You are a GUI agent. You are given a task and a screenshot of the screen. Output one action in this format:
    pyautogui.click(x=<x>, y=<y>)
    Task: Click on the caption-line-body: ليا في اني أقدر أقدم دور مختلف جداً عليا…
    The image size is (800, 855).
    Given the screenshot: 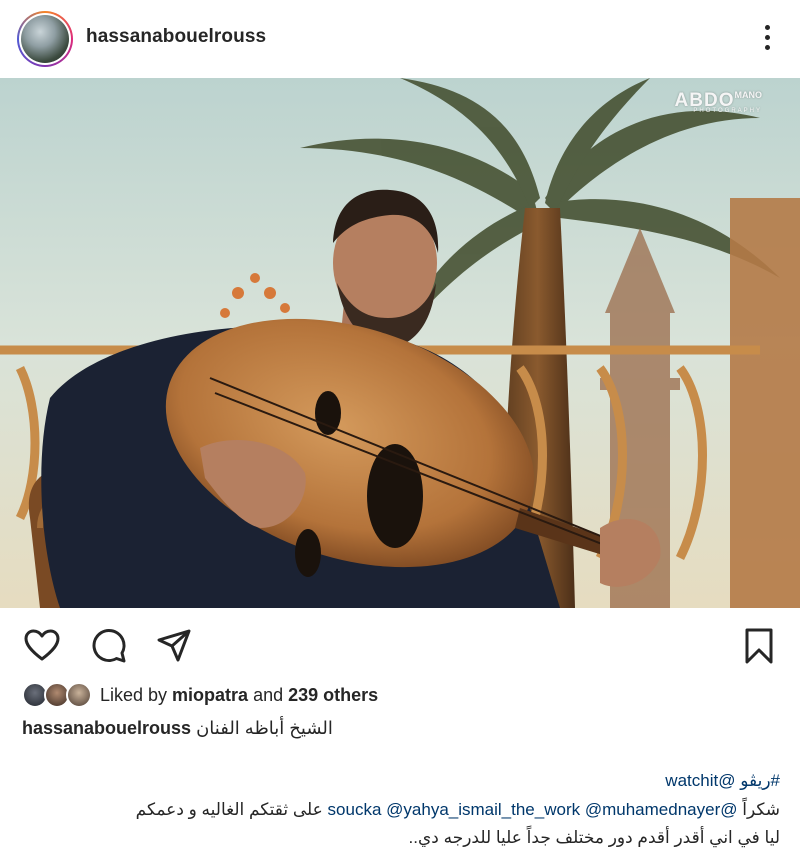 What is the action you would take?
    pyautogui.click(x=594, y=837)
    